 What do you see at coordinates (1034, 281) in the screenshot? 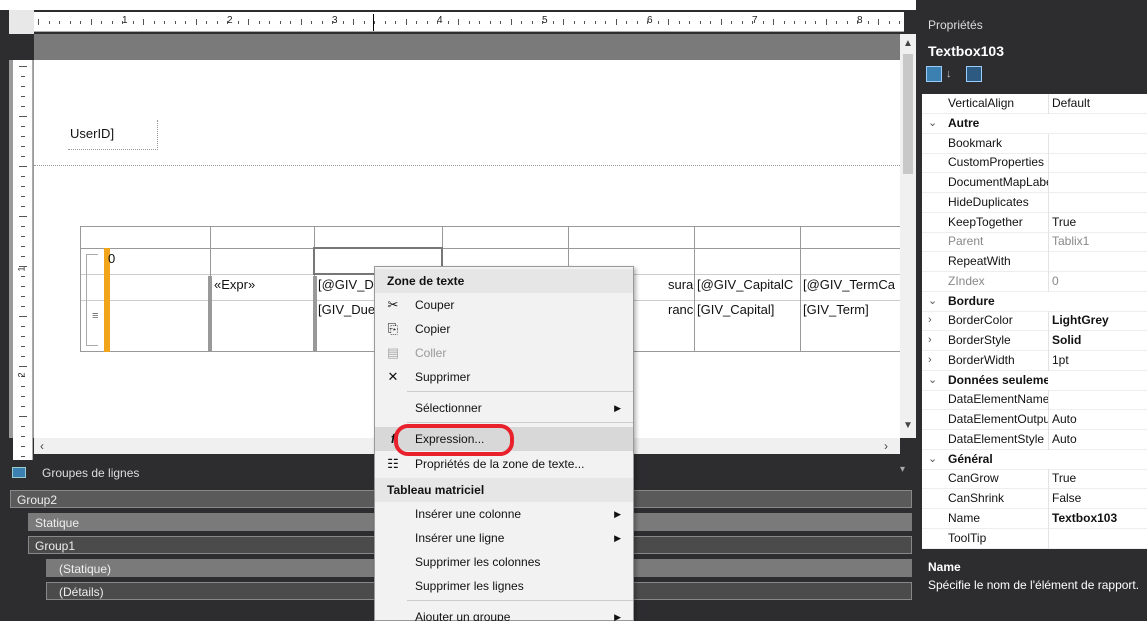
I see `property-row: ZIndex 0` at bounding box center [1034, 281].